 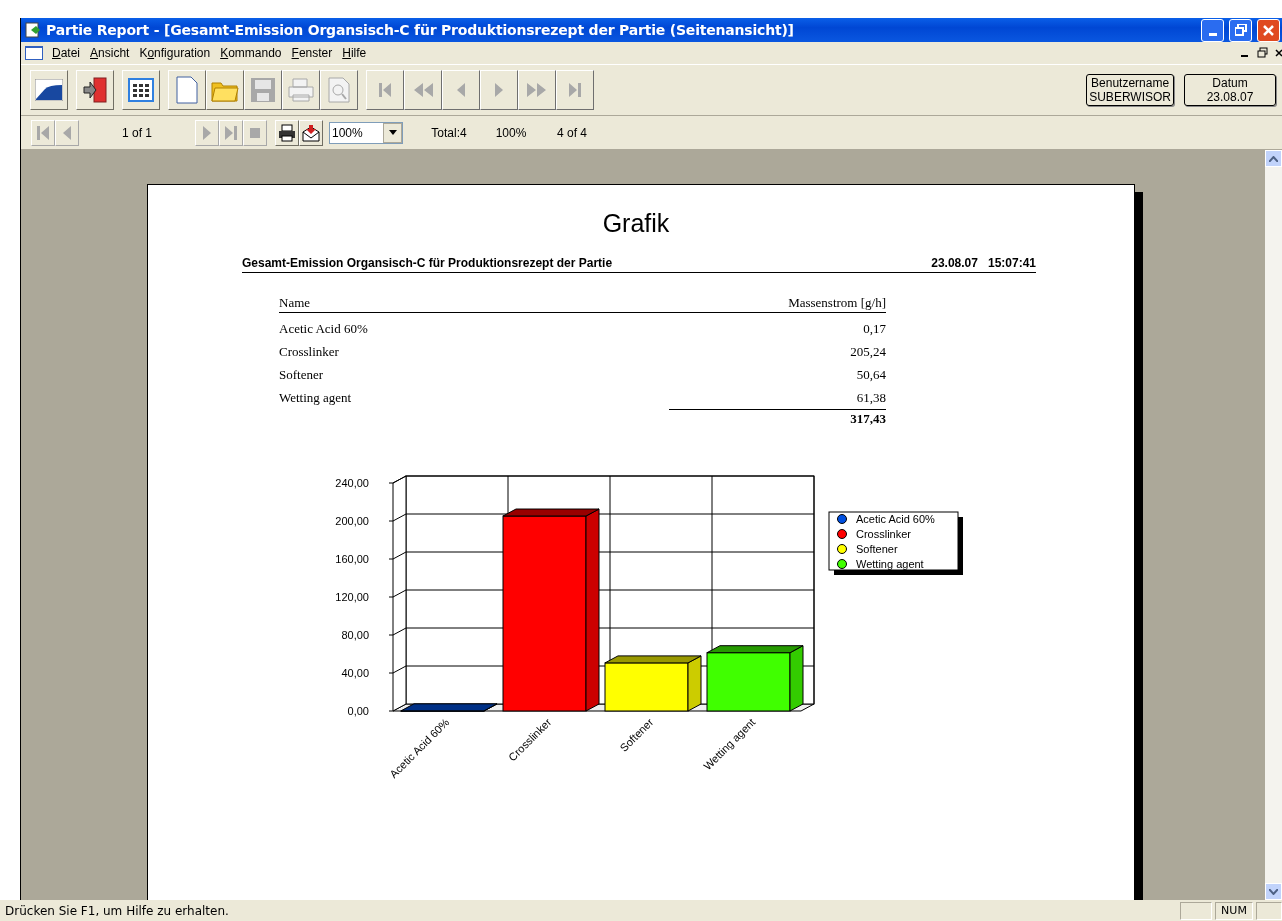 What do you see at coordinates (312, 53) in the screenshot?
I see `menu-item: Fenster` at bounding box center [312, 53].